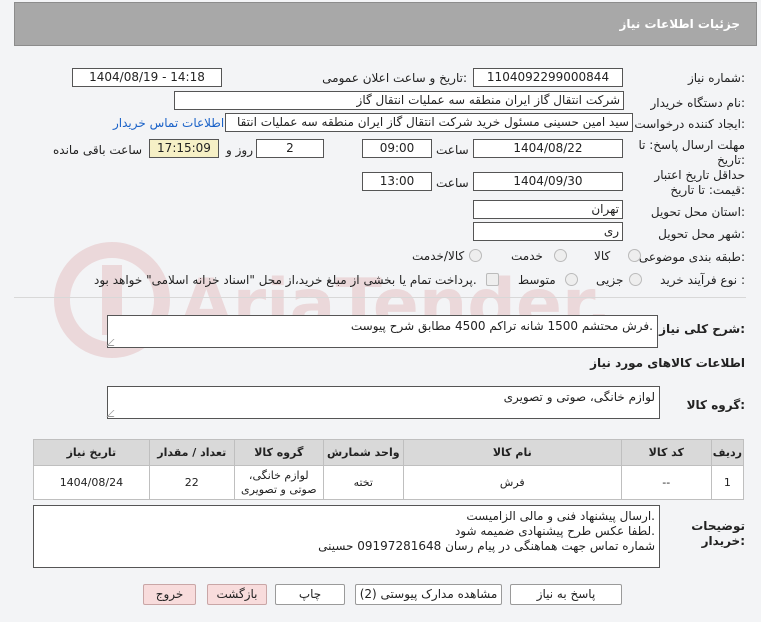 The width and height of the screenshot is (761, 622). What do you see at coordinates (383, 402) in the screenshot?
I see `goods-group-textarea: لوازم خانگی، صوتی و تصویری` at bounding box center [383, 402].